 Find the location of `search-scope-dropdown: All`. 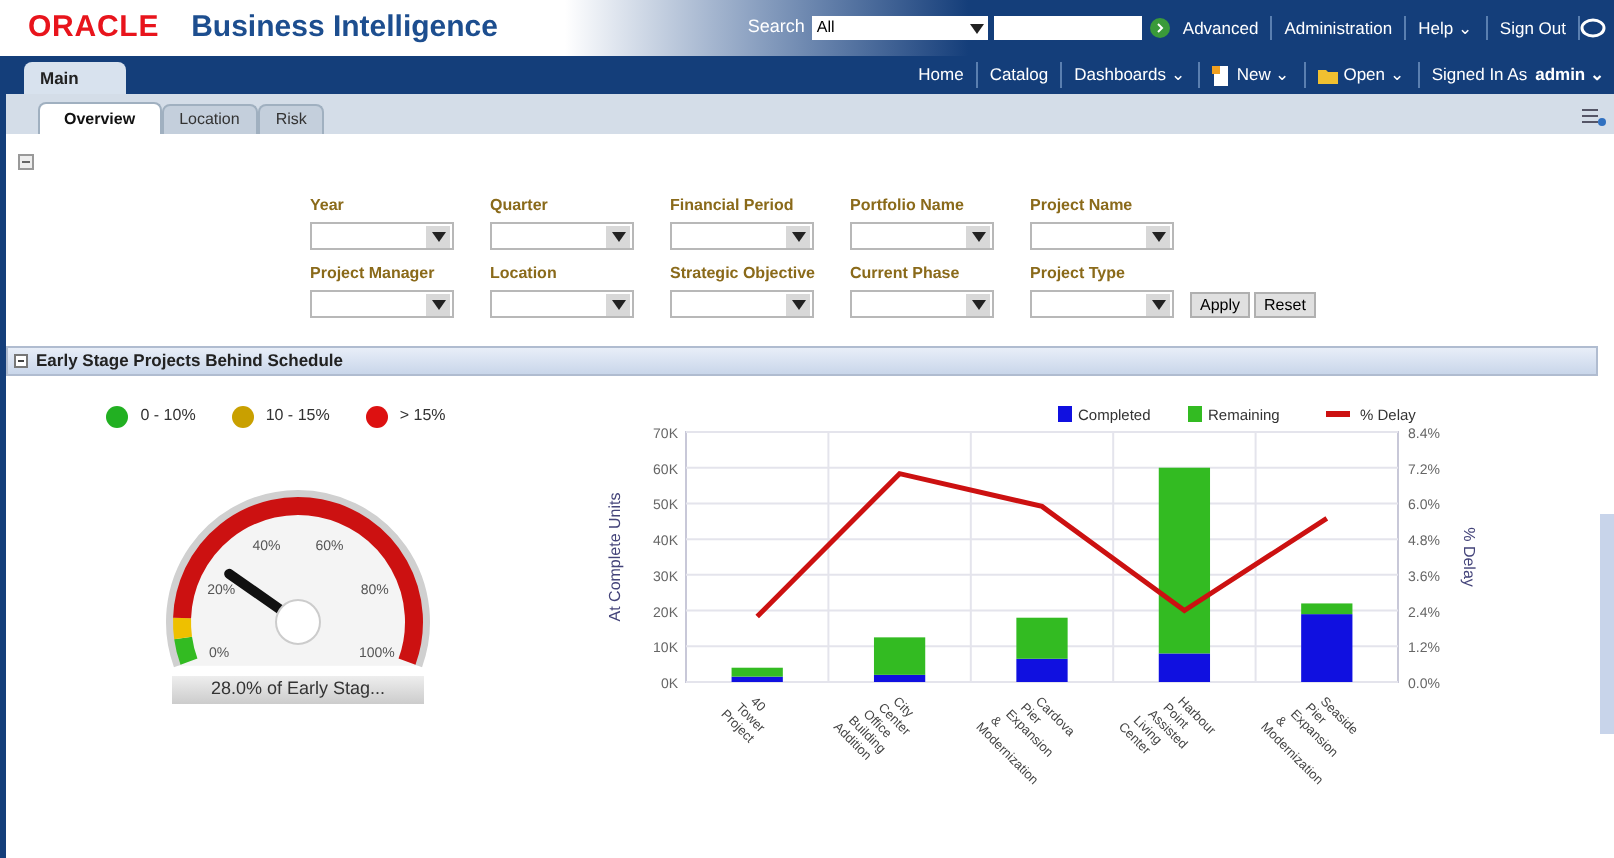

search-scope-dropdown: All is located at coordinates (900, 28).